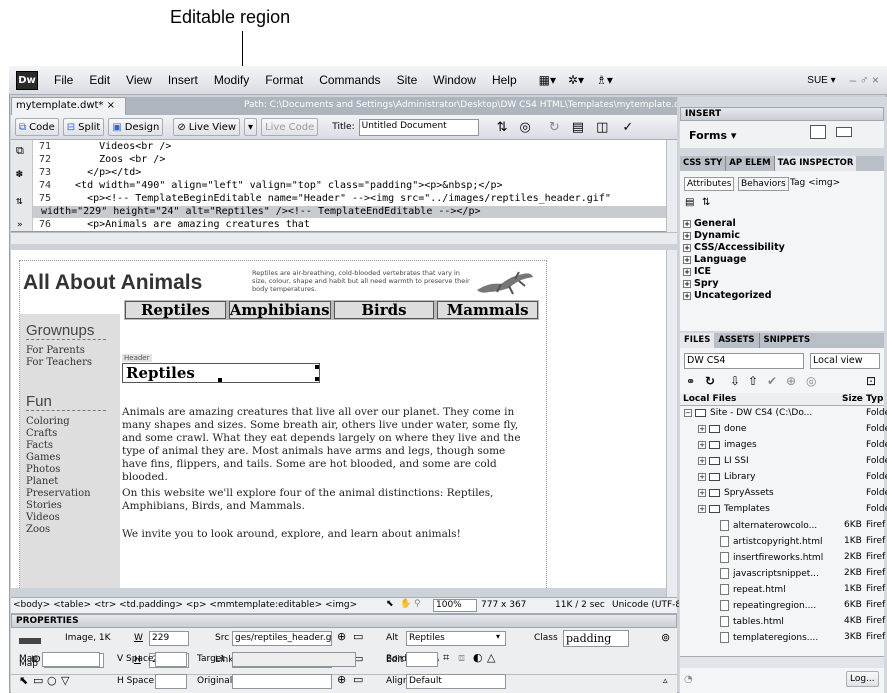  I want to click on live-code-button: Live Code, so click(290, 127).